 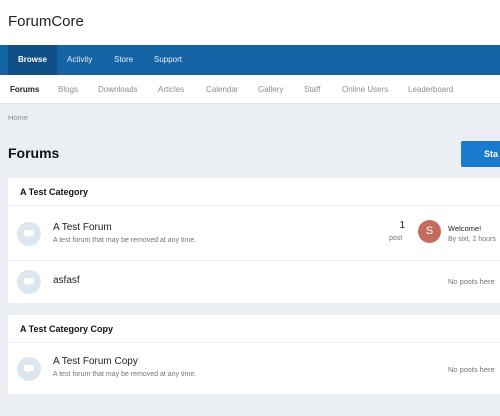 What do you see at coordinates (430, 89) in the screenshot?
I see `subnav-leaderboard: Leaderboard` at bounding box center [430, 89].